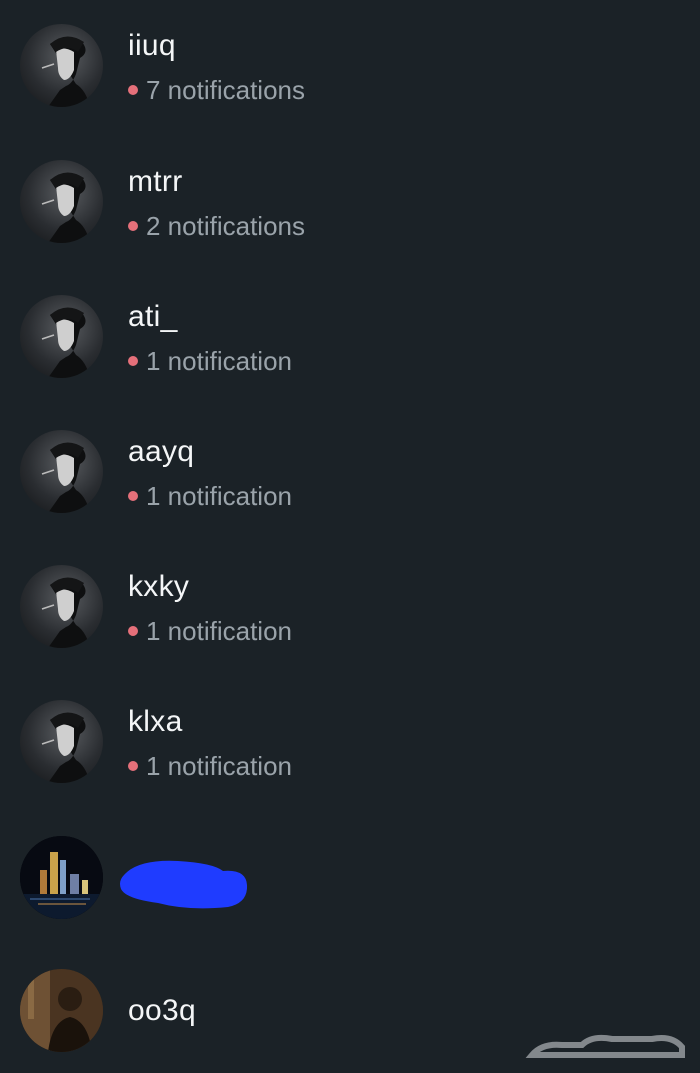 Image resolution: width=700 pixels, height=1073 pixels. What do you see at coordinates (350, 736) in the screenshot?
I see `account-row-klxa: klxa 1 notification` at bounding box center [350, 736].